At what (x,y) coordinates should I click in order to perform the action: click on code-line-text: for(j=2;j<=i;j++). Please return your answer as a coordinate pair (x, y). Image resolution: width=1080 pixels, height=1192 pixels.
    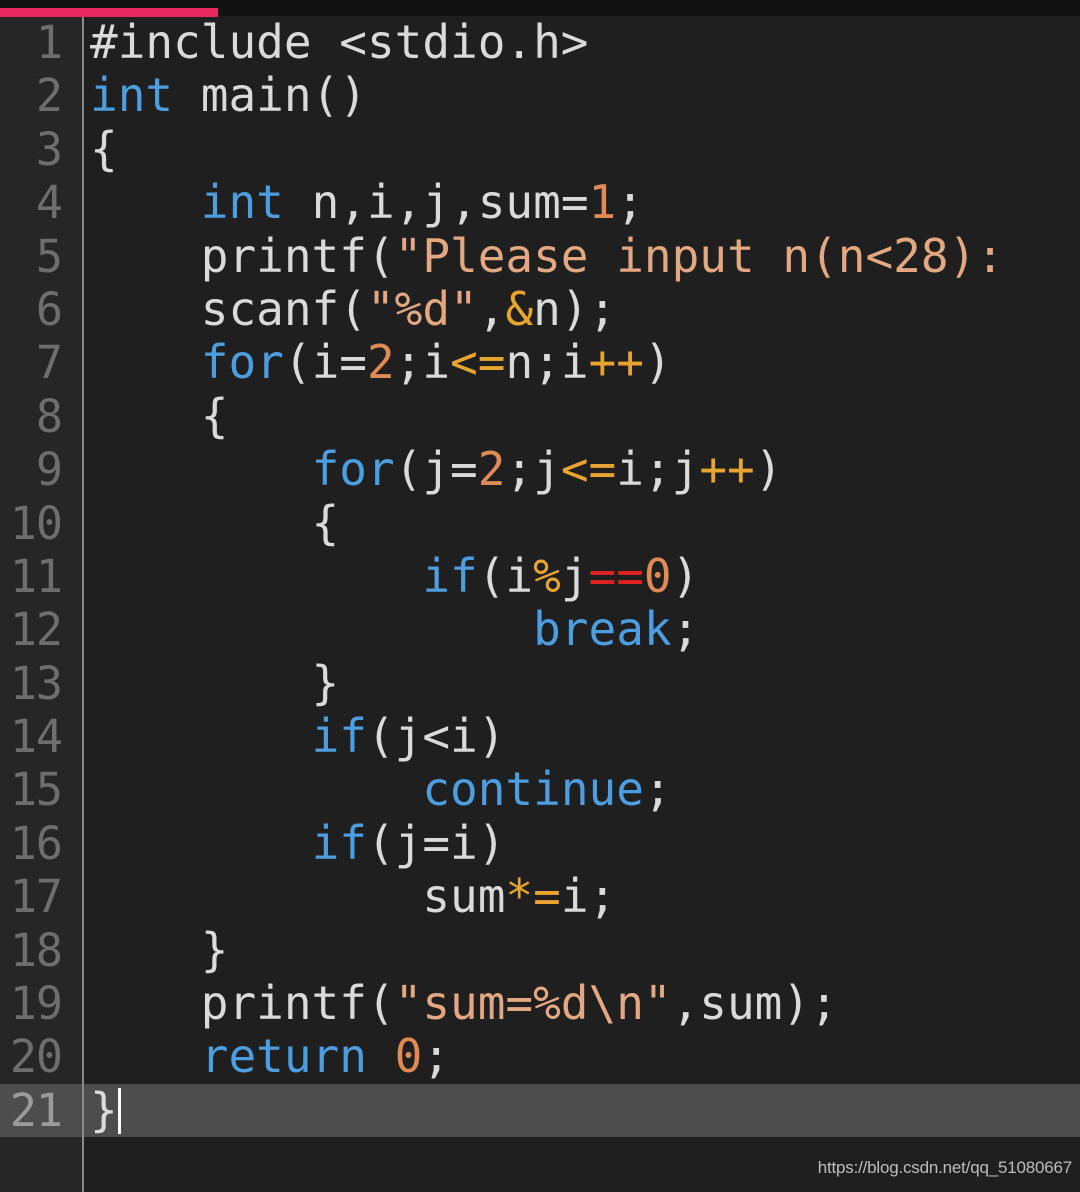
    Looking at the image, I should click on (436, 469).